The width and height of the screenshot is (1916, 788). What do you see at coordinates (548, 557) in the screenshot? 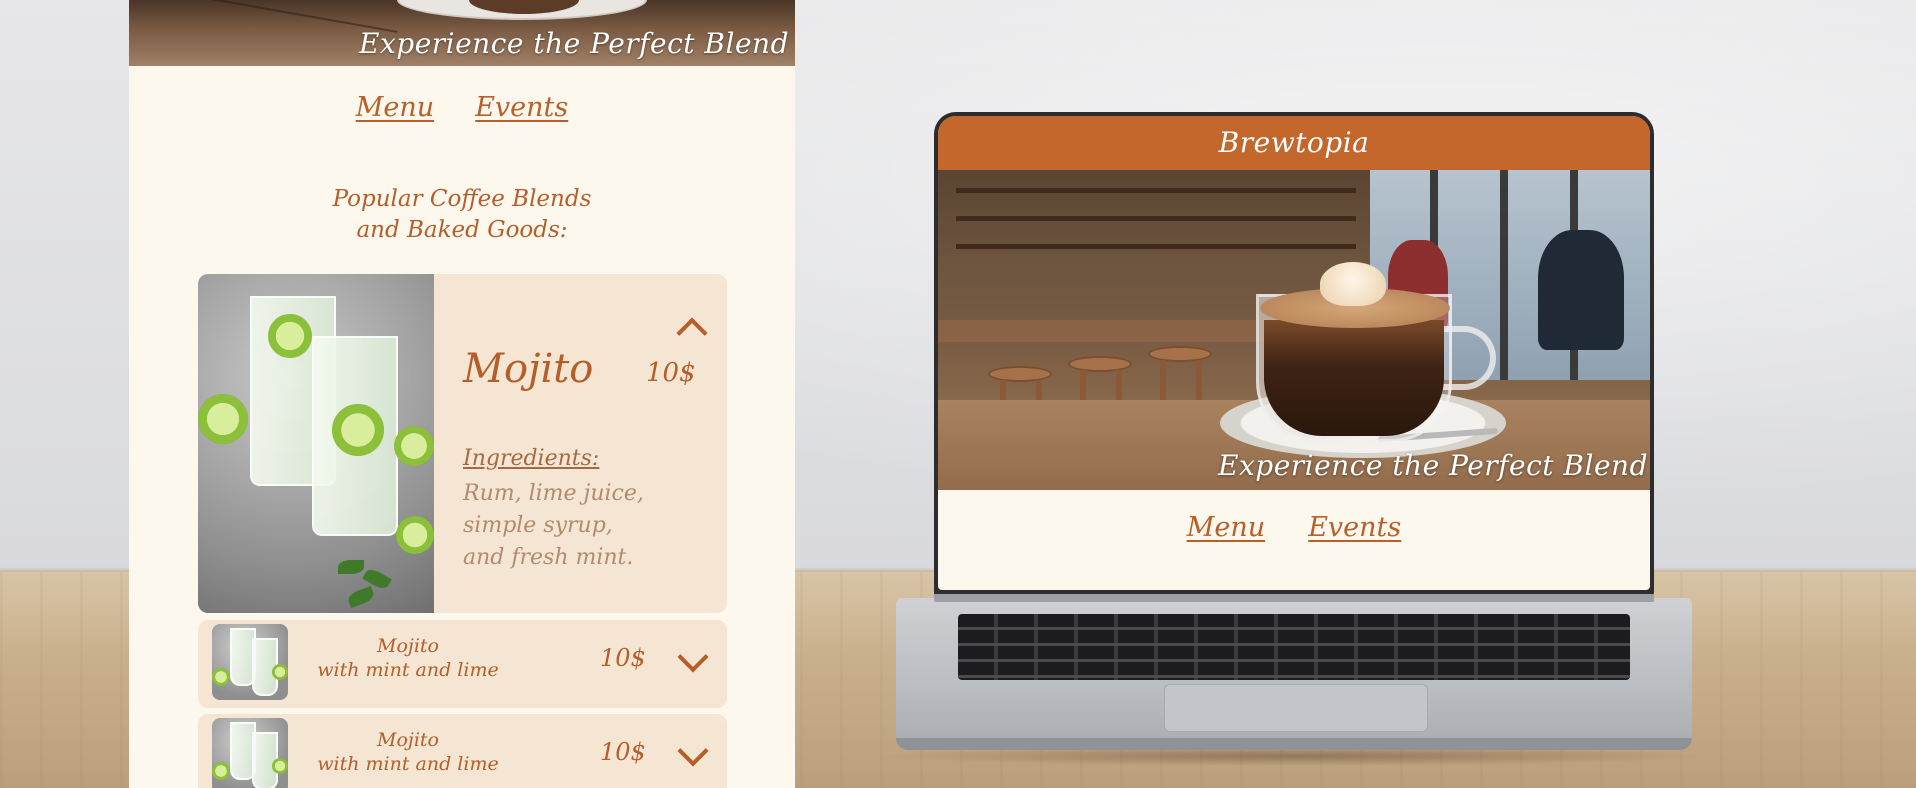
I see `ingredients-line: and fresh mint.` at bounding box center [548, 557].